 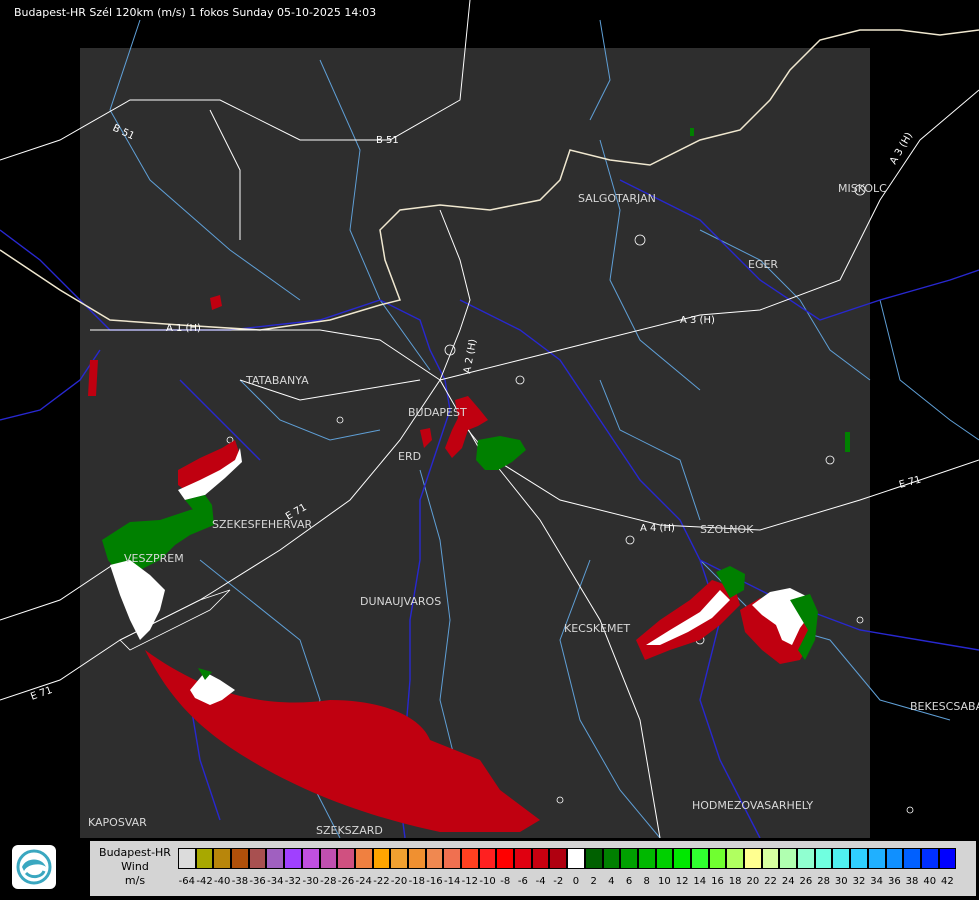 I want to click on legend-tick-label: -26, so click(x=346, y=881).